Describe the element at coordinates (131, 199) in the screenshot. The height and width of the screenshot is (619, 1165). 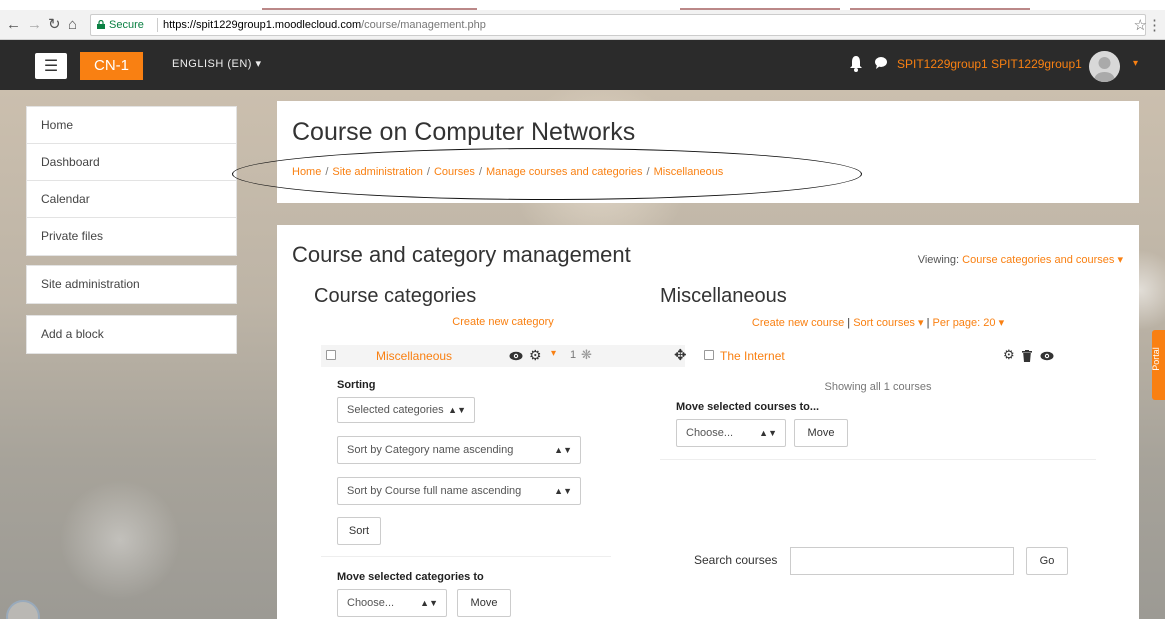
I see `drawer-item-calendar: Calendar` at that location.